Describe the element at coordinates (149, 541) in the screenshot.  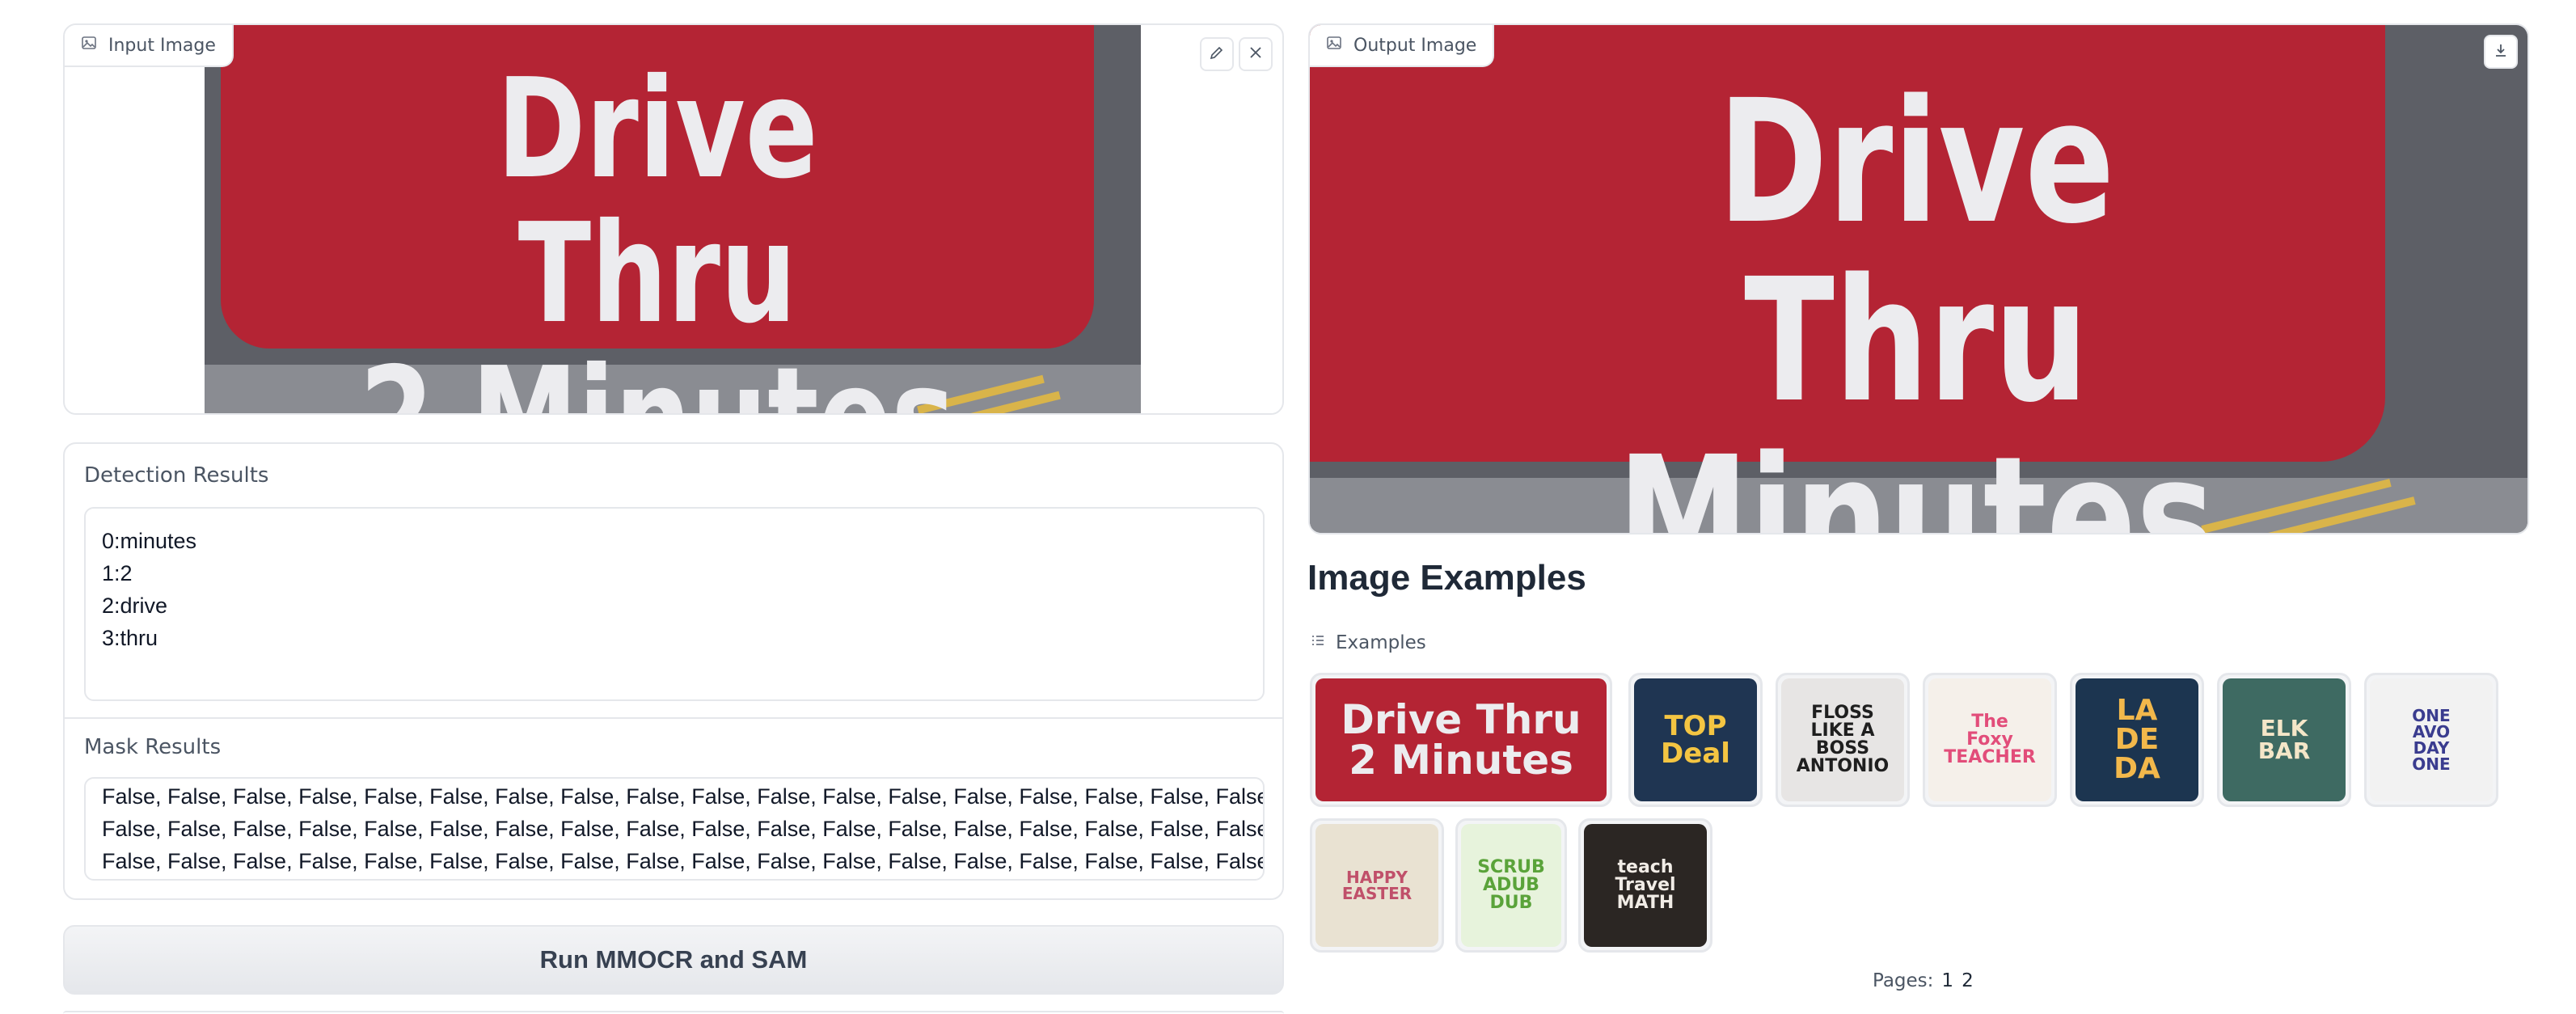
I see `detection-line: 0:minutes` at that location.